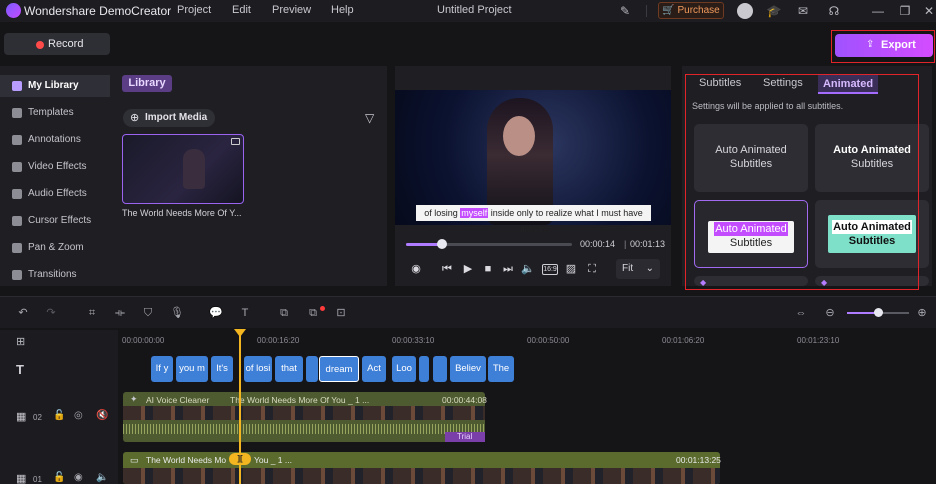 Image resolution: width=936 pixels, height=484 pixels. What do you see at coordinates (447, 269) in the screenshot?
I see `previous-frame-icon: ⏮` at bounding box center [447, 269].